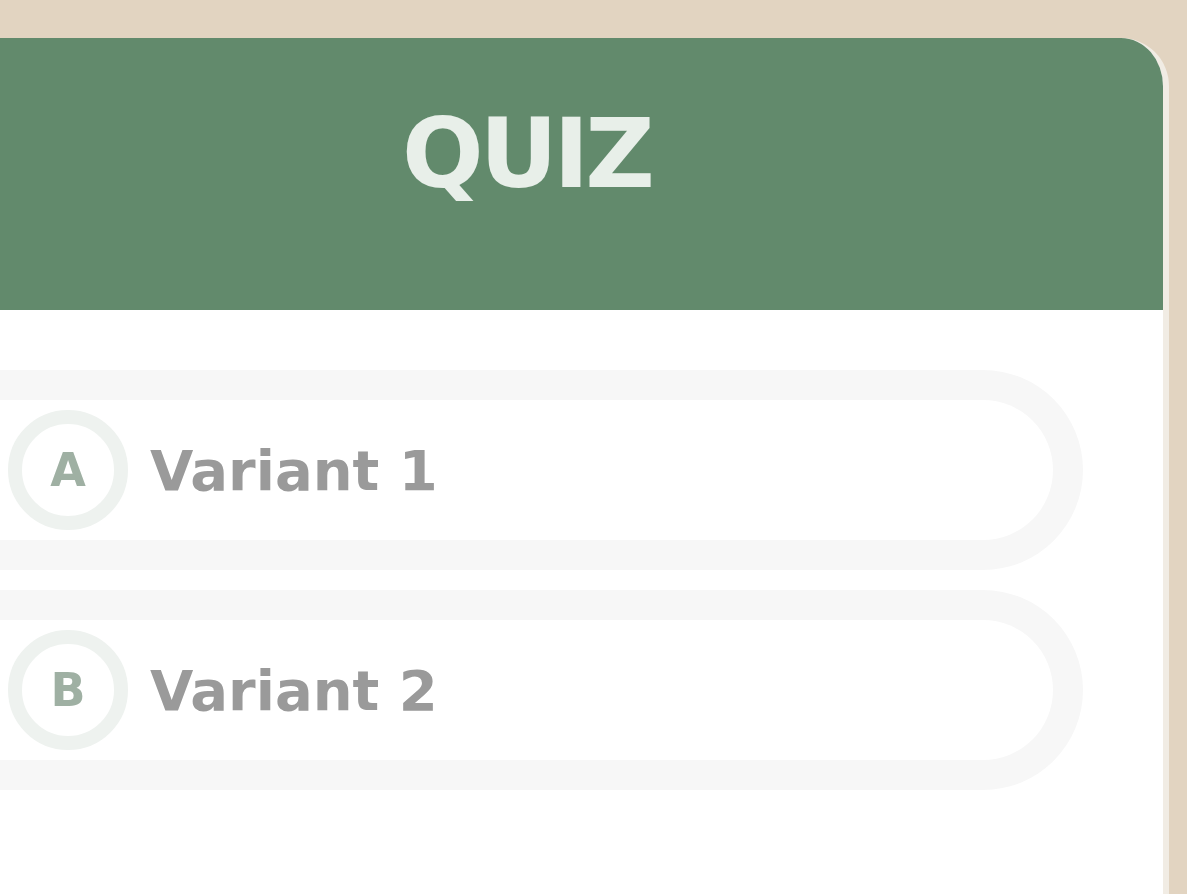 This screenshot has width=1187, height=894. I want to click on quiz-title: QUIZ, so click(526, 154).